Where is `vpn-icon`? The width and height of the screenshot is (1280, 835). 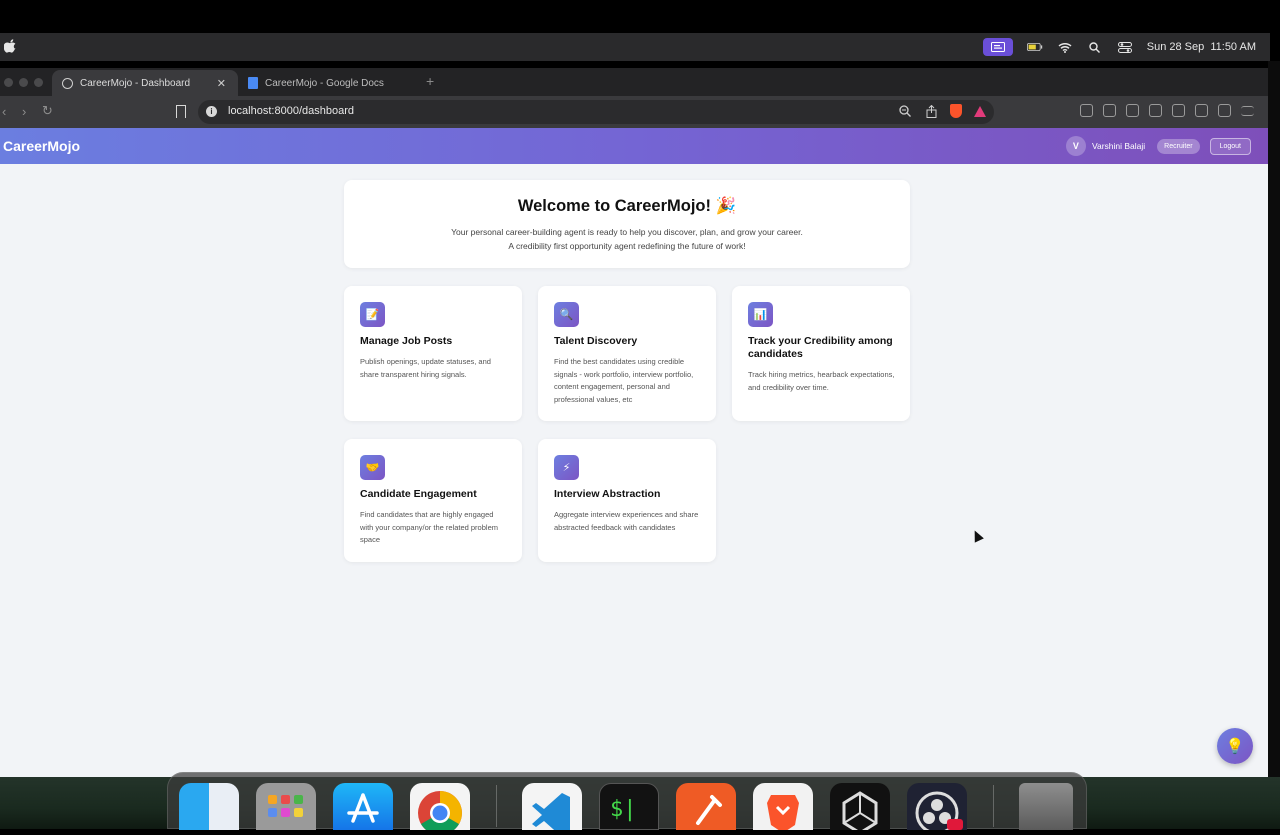
vpn-icon is located at coordinates (1224, 110).